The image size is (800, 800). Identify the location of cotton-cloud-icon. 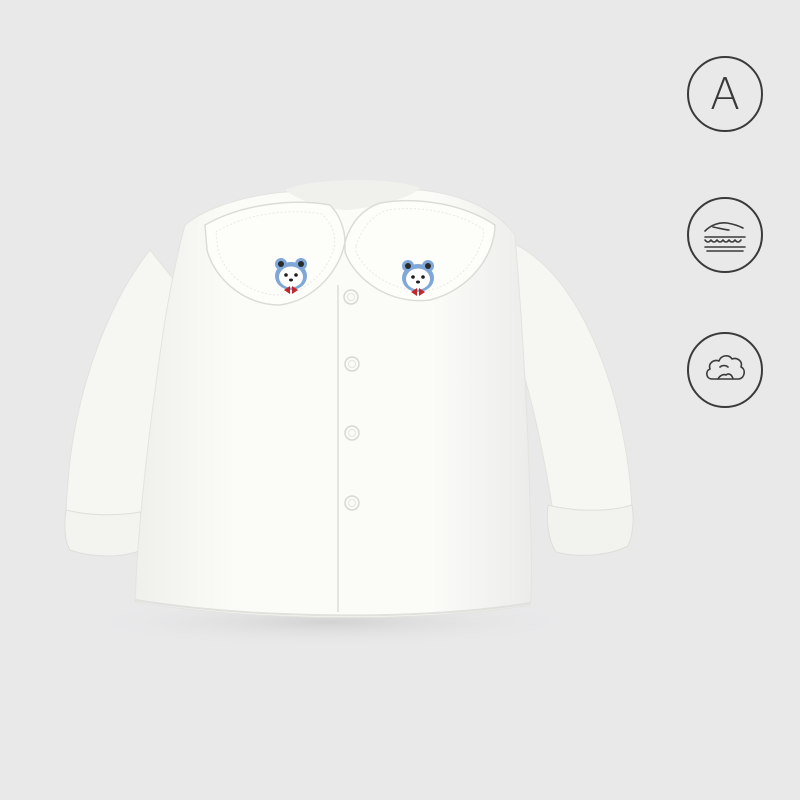
(725, 367).